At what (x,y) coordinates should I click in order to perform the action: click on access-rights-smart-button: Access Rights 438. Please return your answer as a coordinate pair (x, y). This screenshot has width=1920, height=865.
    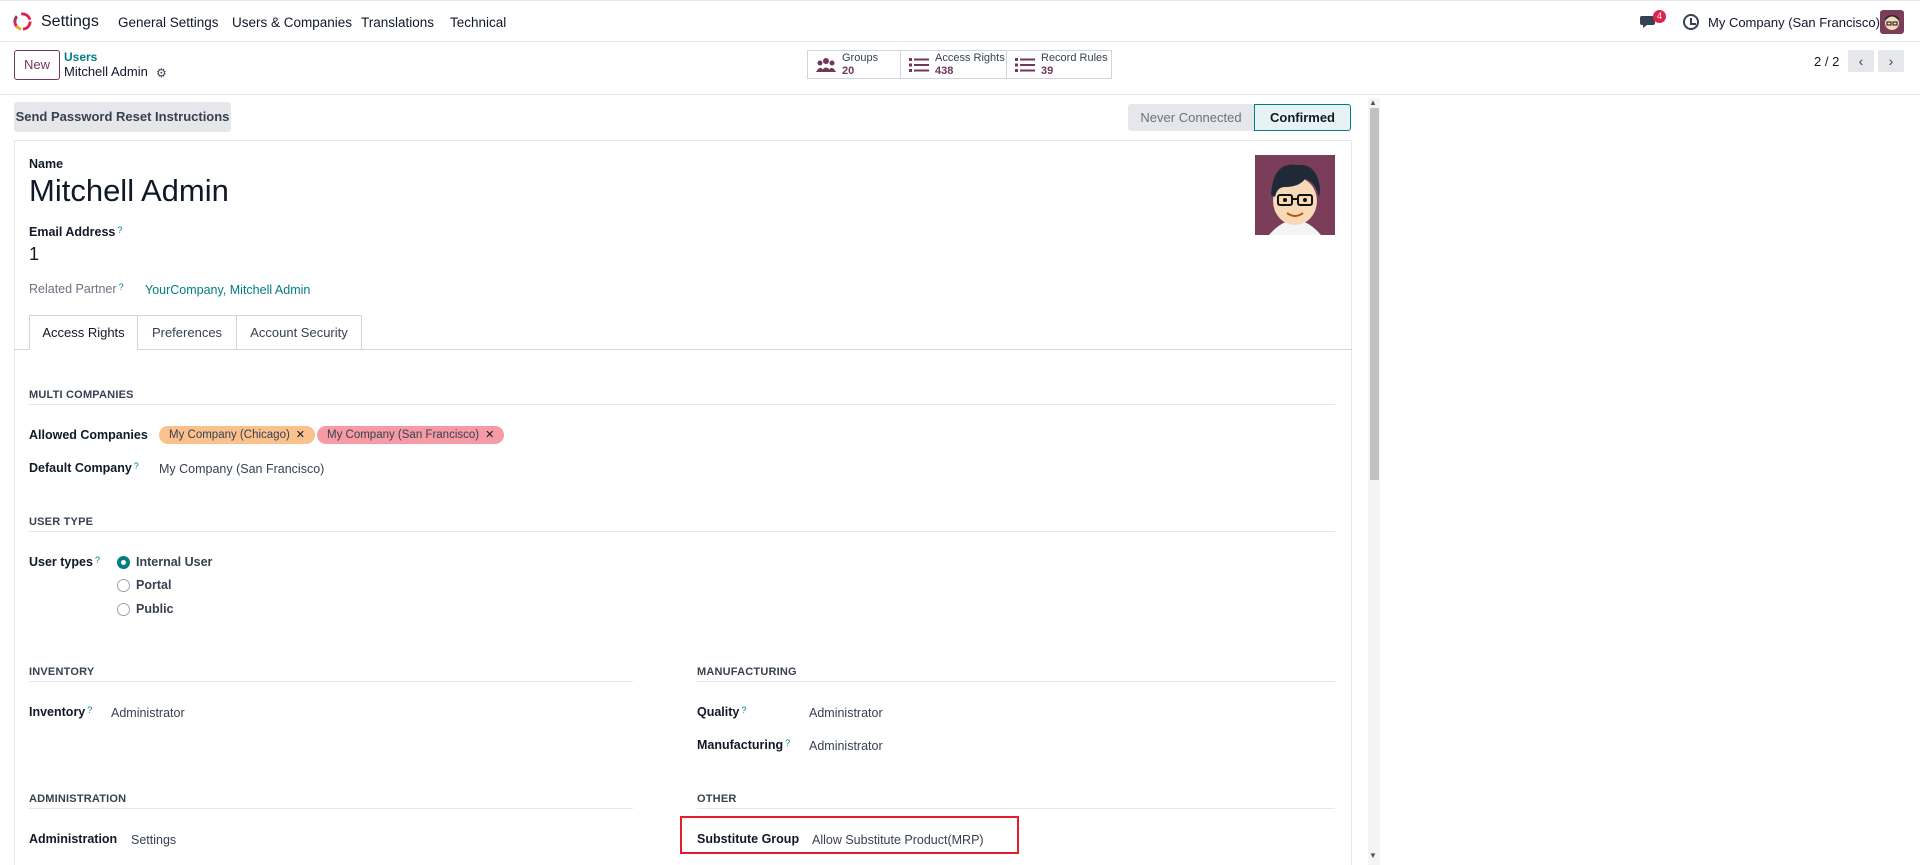
    Looking at the image, I should click on (953, 64).